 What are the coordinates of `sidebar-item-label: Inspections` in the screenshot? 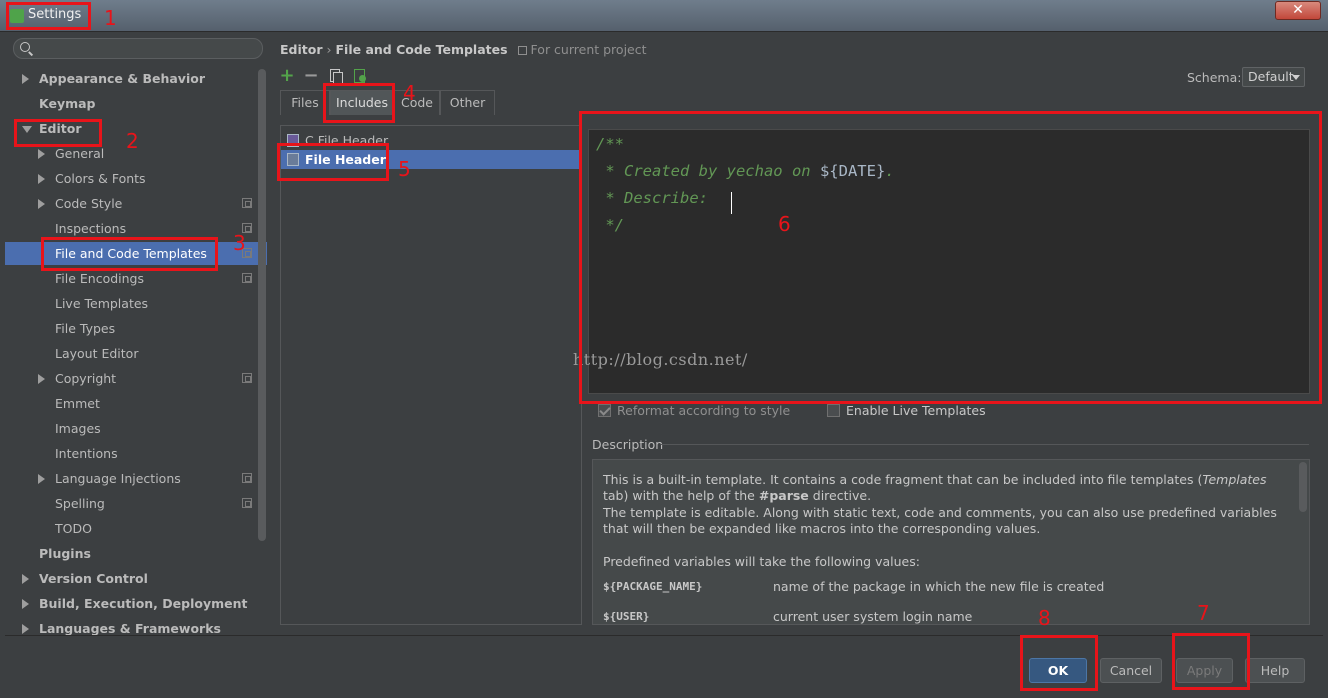 It's located at (91, 228).